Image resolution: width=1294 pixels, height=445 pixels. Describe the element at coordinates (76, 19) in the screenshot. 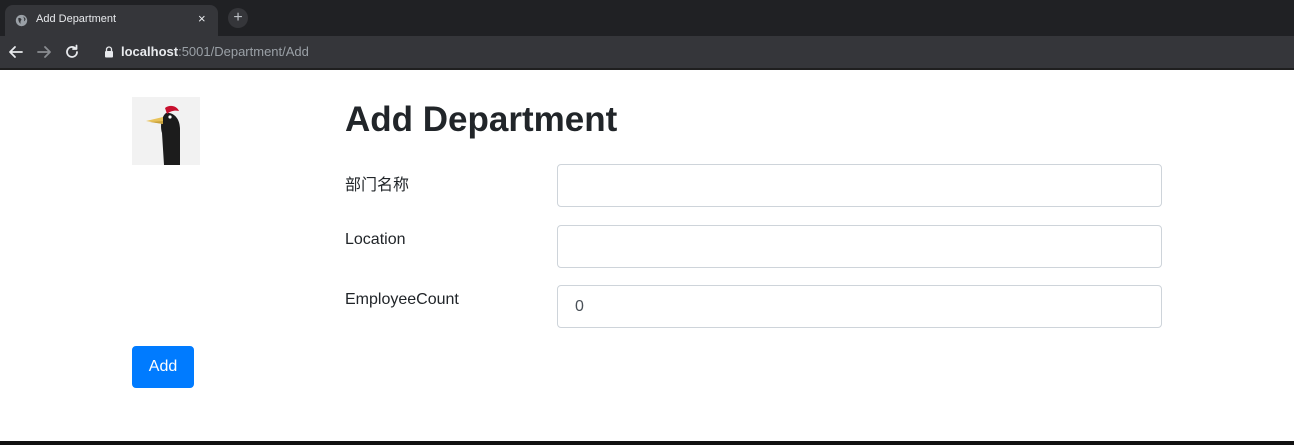

I see `tab-title: Add Department` at that location.